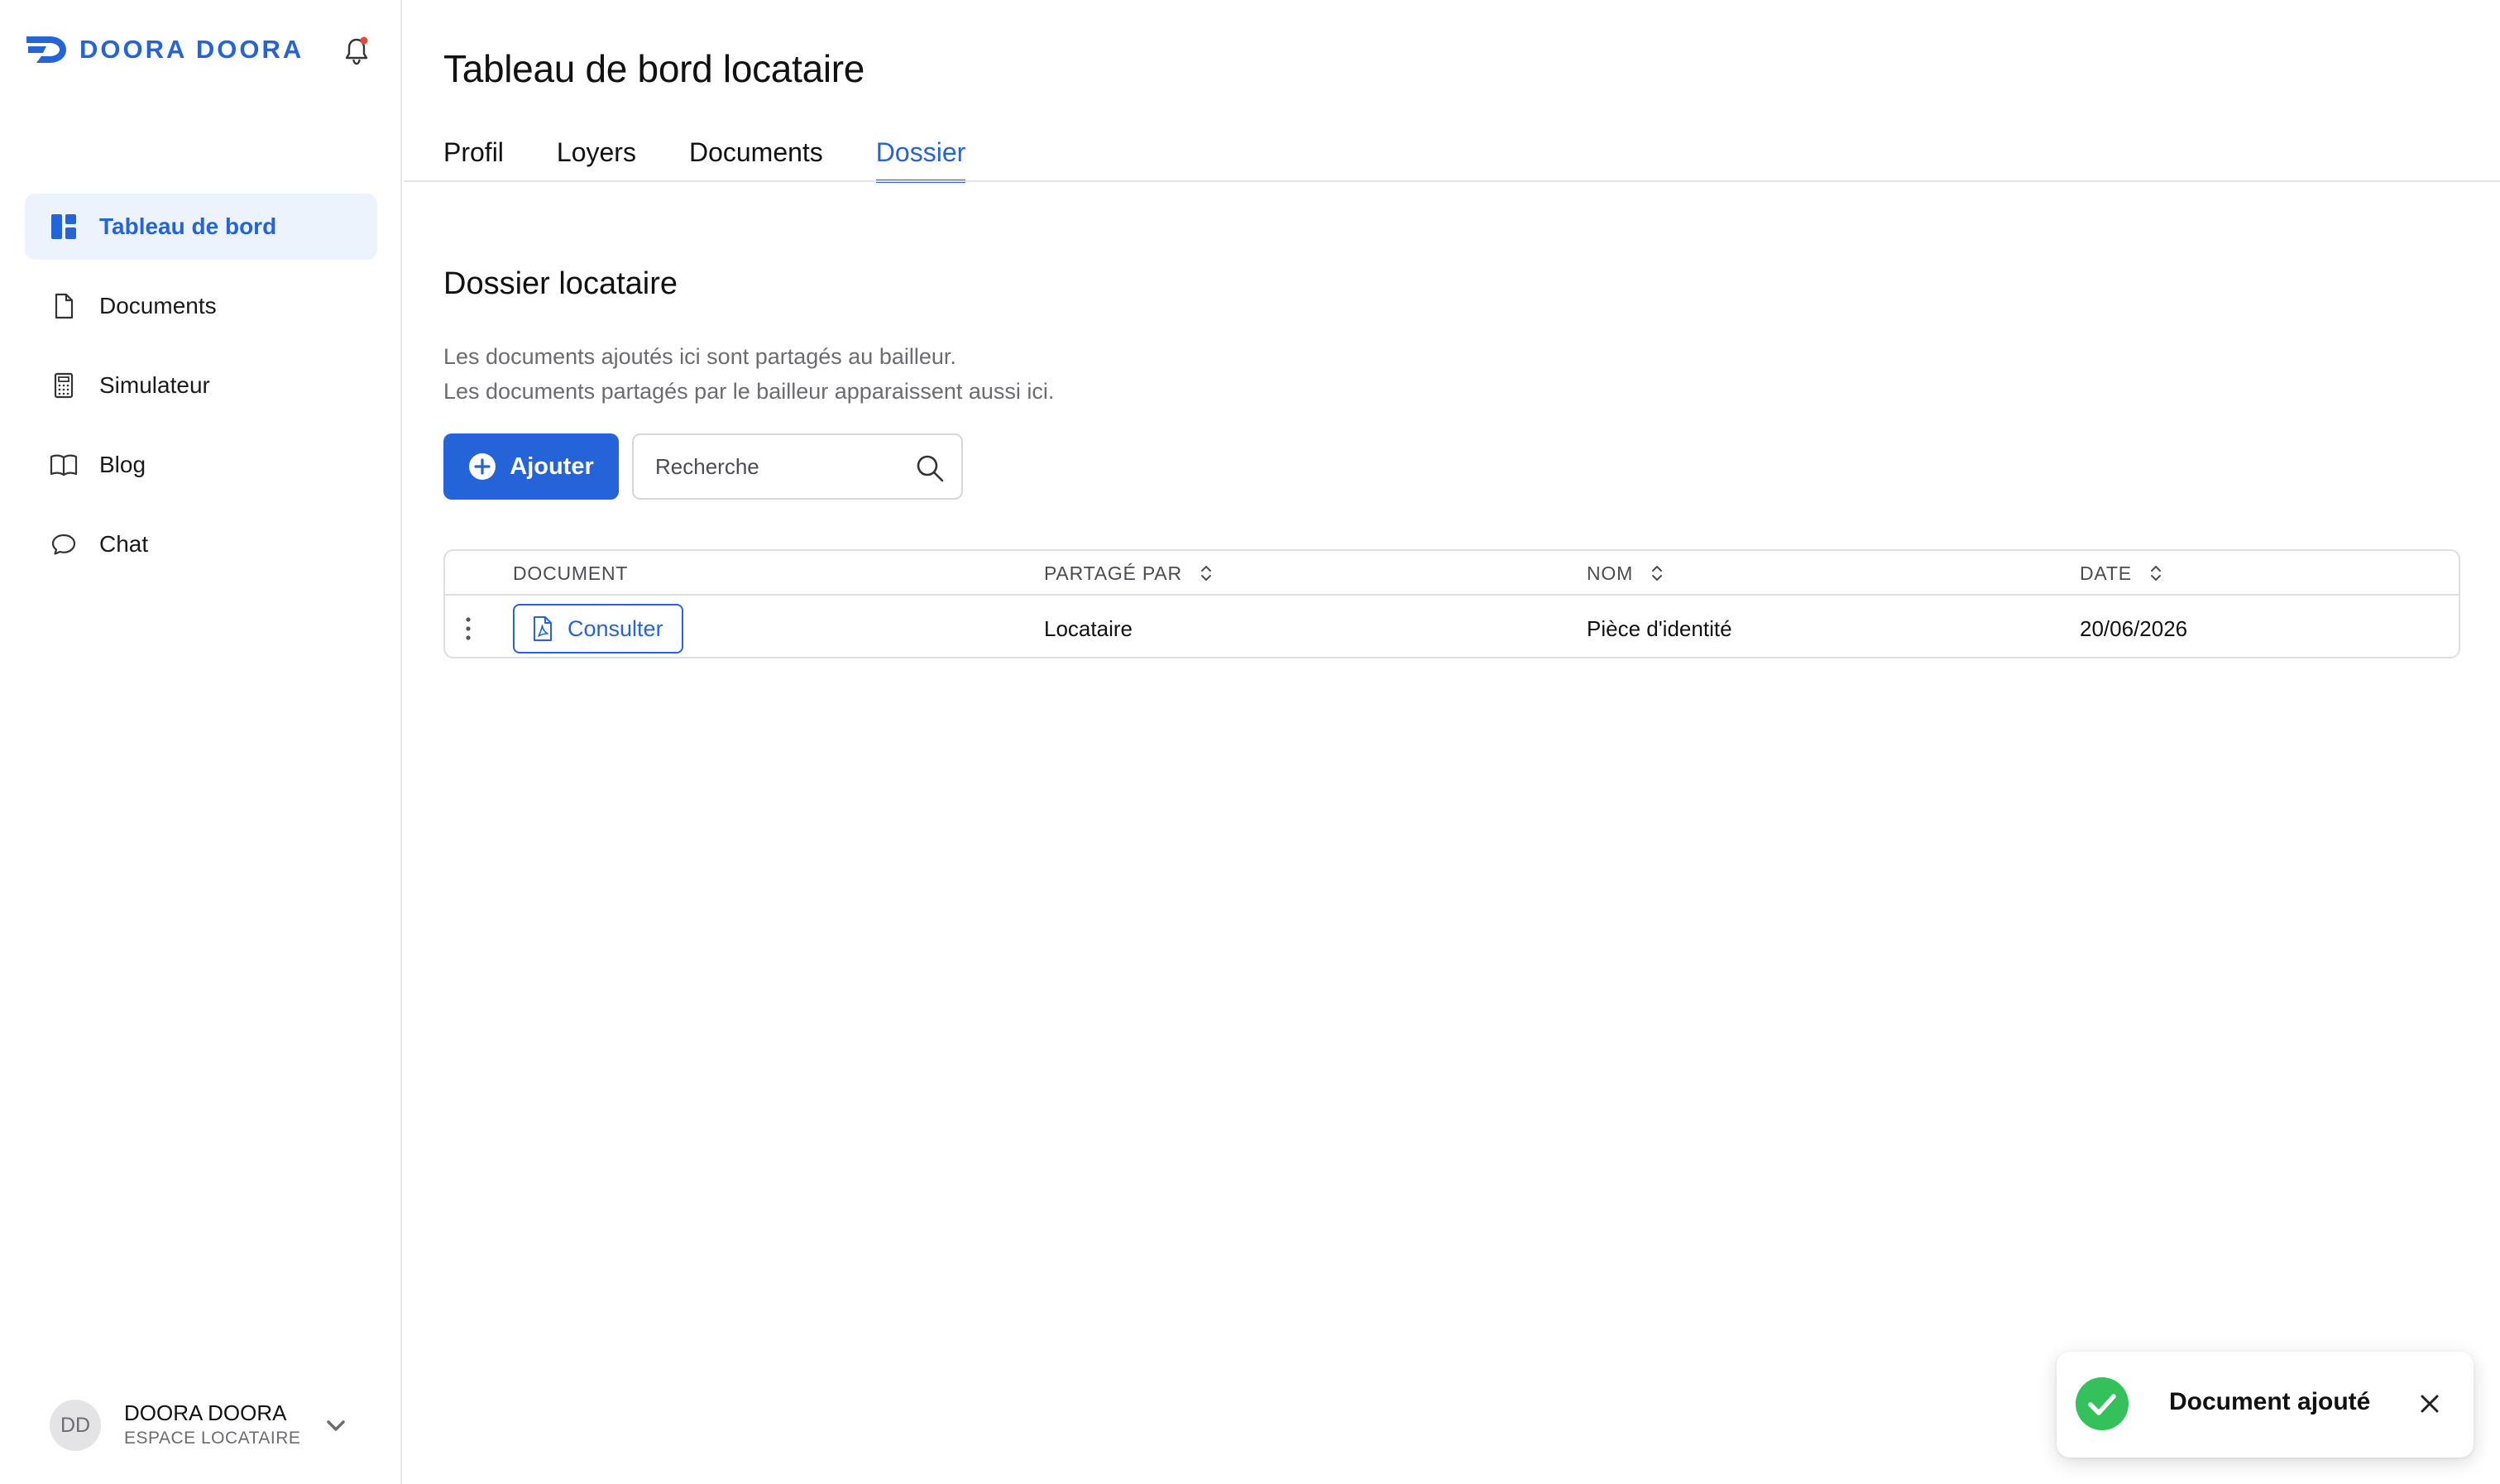 Image resolution: width=2500 pixels, height=1484 pixels. I want to click on toast-message: Document ajouté, so click(2270, 1401).